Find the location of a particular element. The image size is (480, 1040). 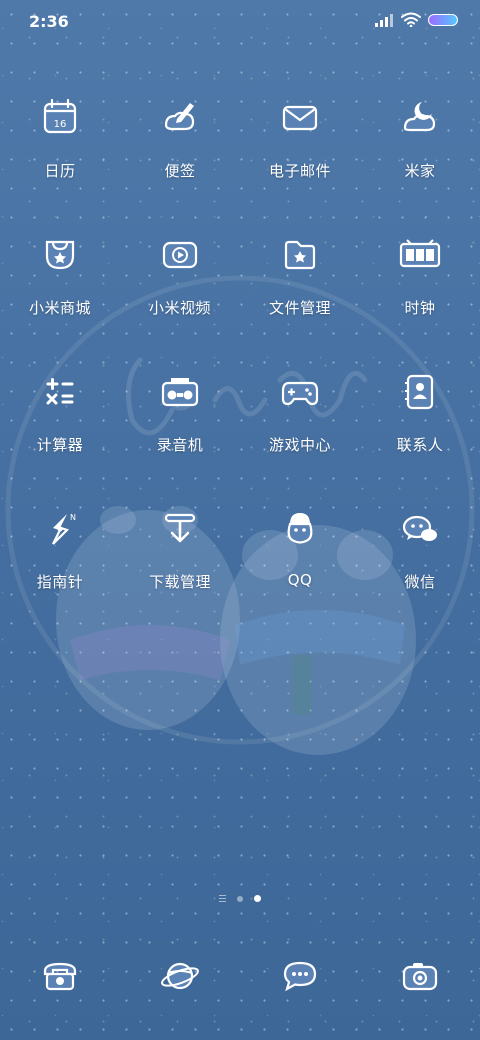

app-label: 时钟 is located at coordinates (420, 308).